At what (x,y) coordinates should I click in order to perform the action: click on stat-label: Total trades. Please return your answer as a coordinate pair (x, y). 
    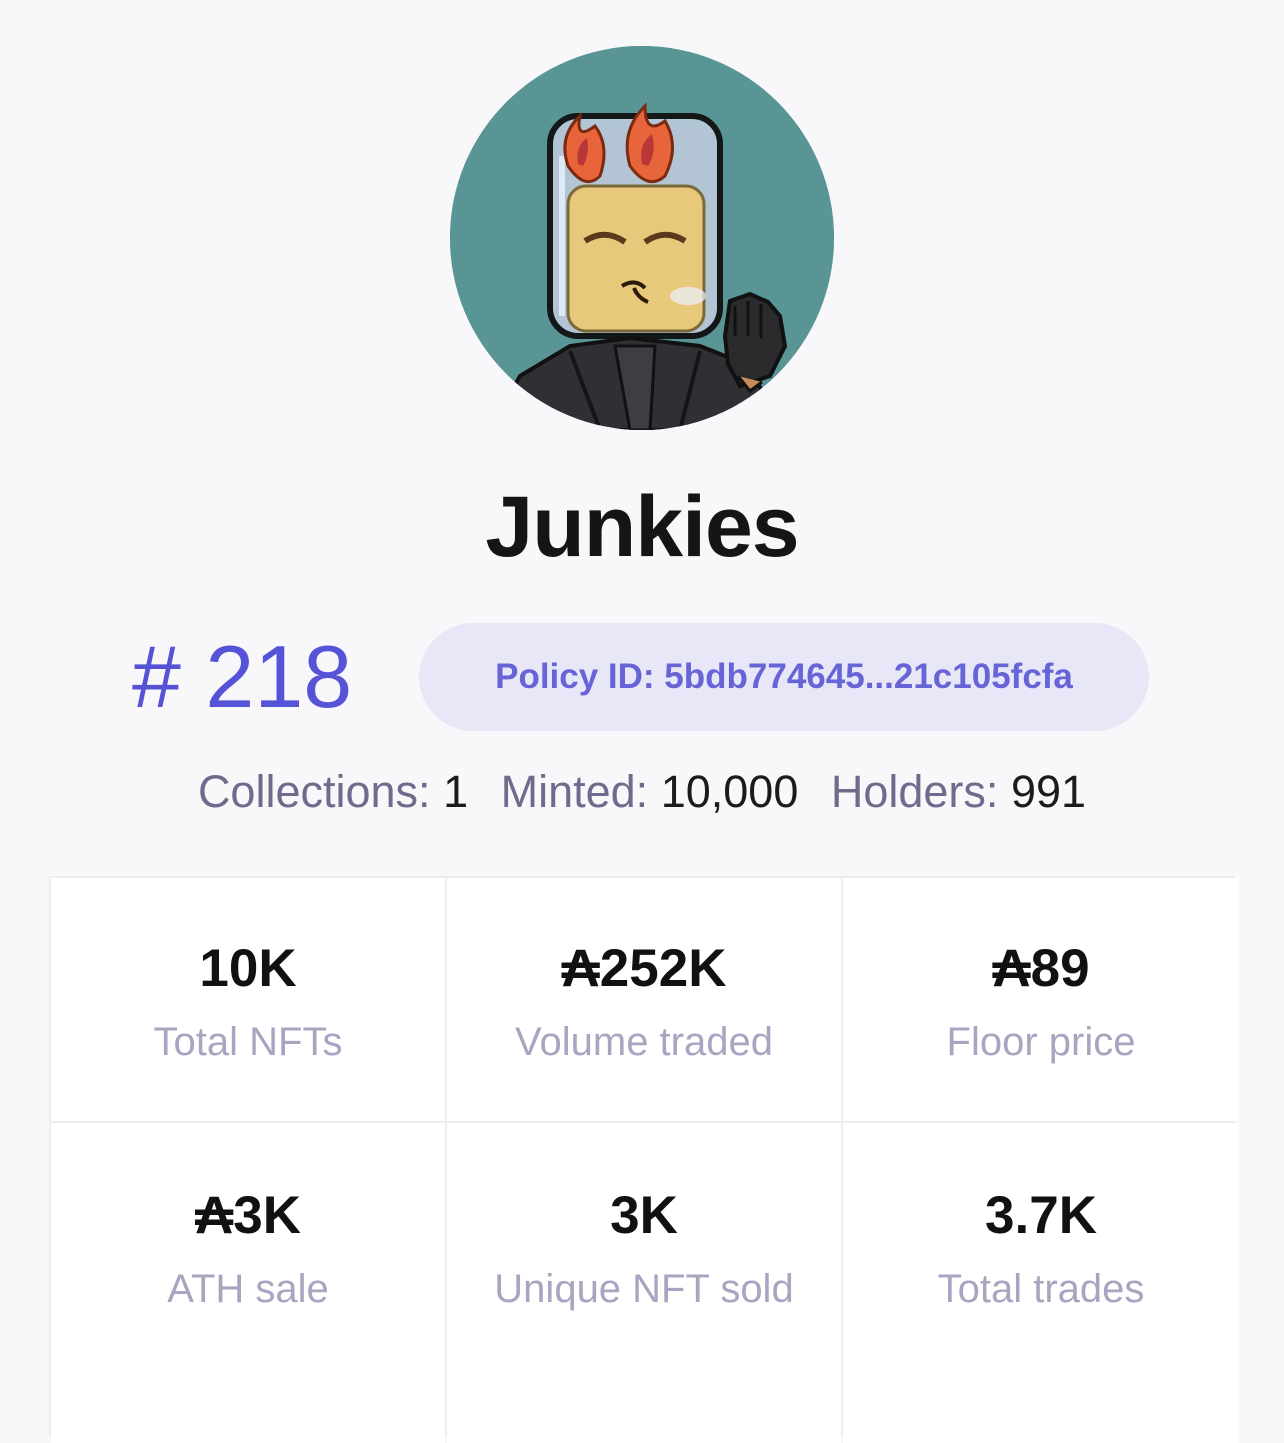
    Looking at the image, I should click on (1041, 1289).